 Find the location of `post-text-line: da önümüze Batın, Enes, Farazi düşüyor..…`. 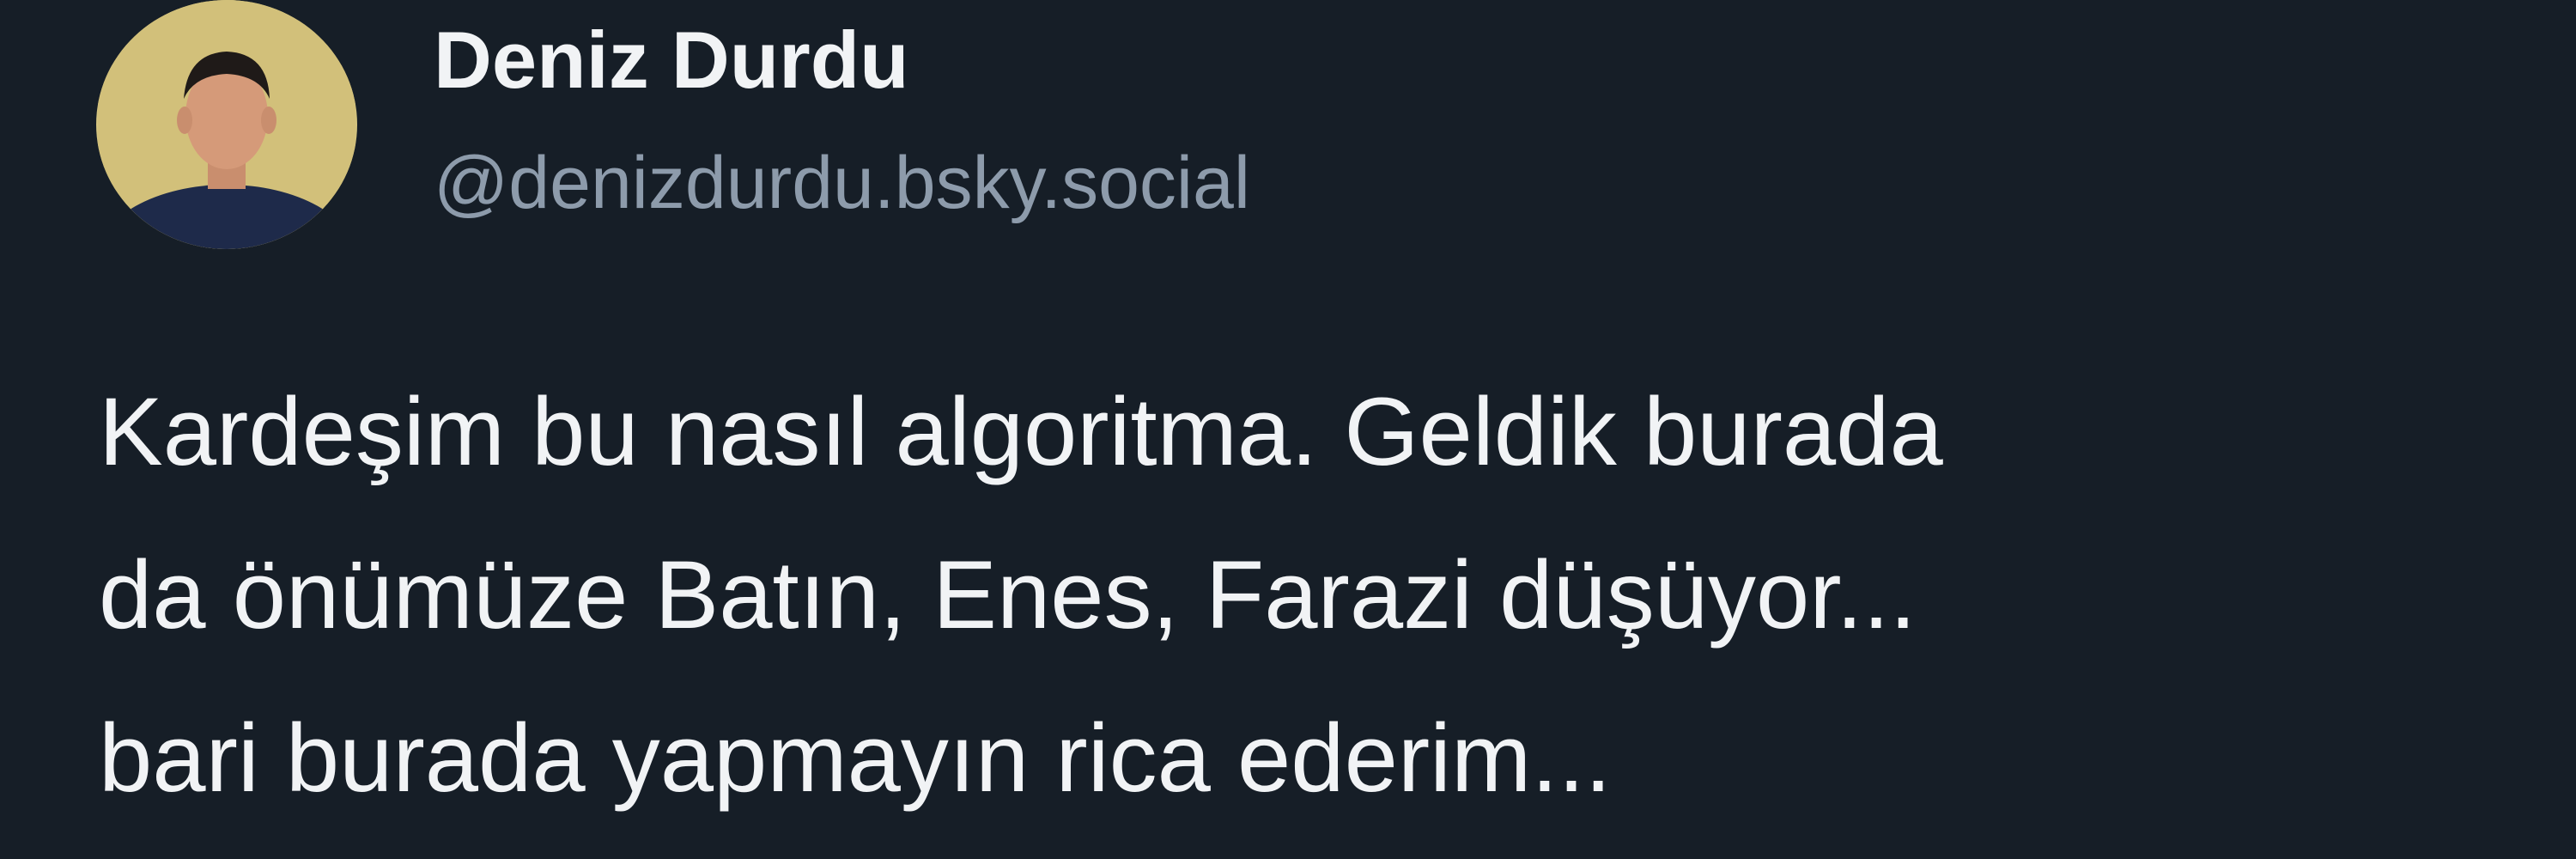

post-text-line: da önümüze Batın, Enes, Farazi düşüyor..… is located at coordinates (1008, 595).